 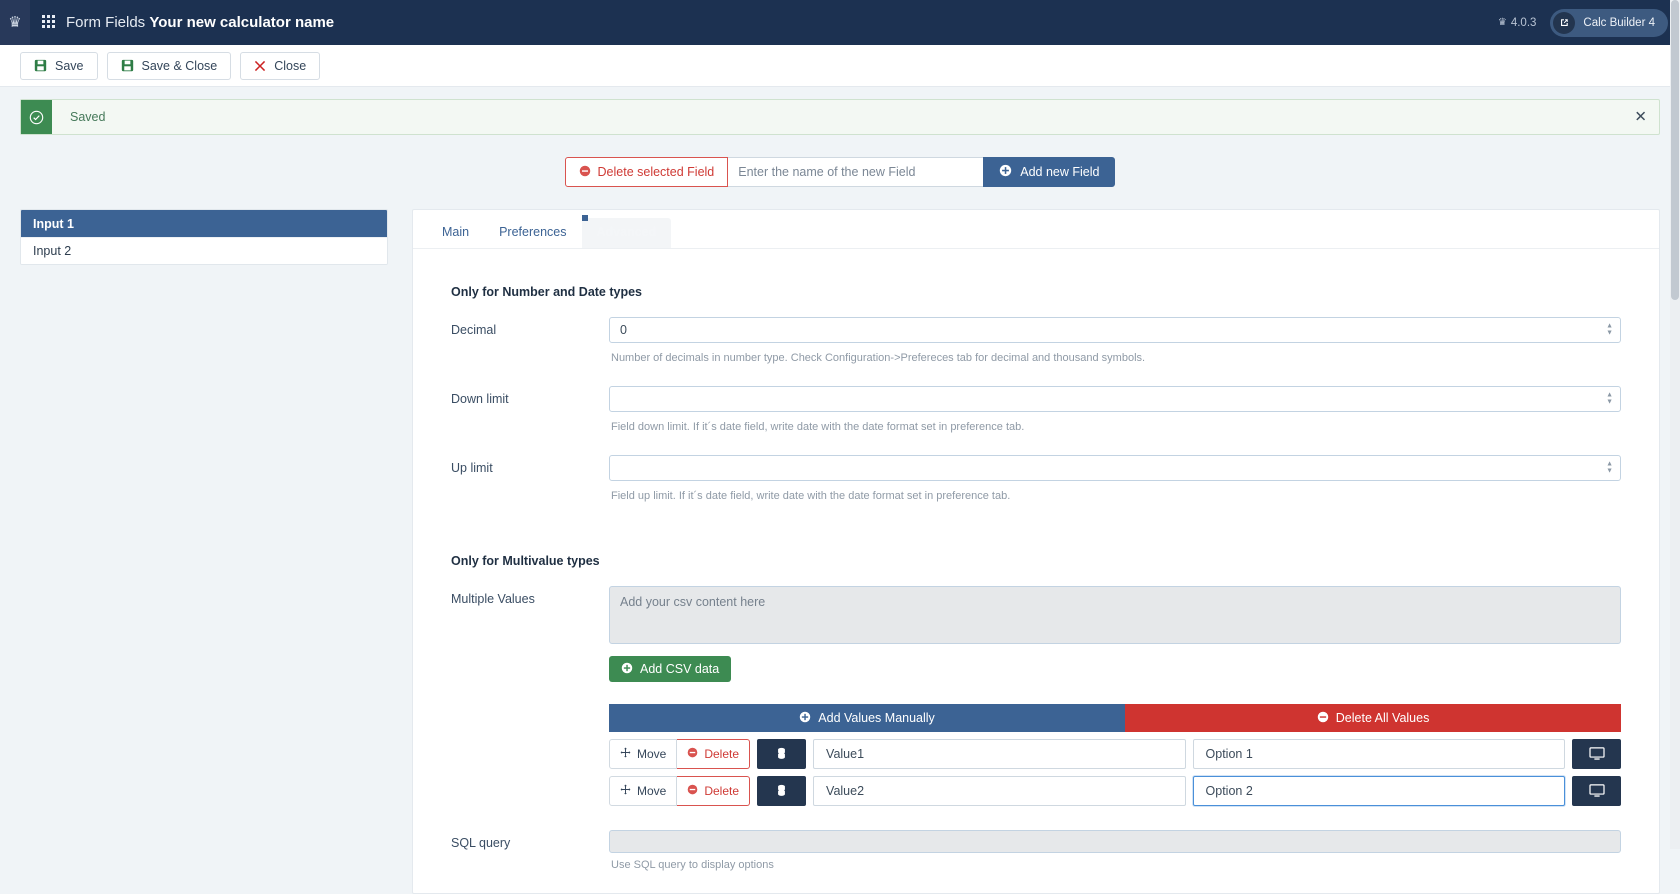 I want to click on close-button: Close, so click(x=280, y=65).